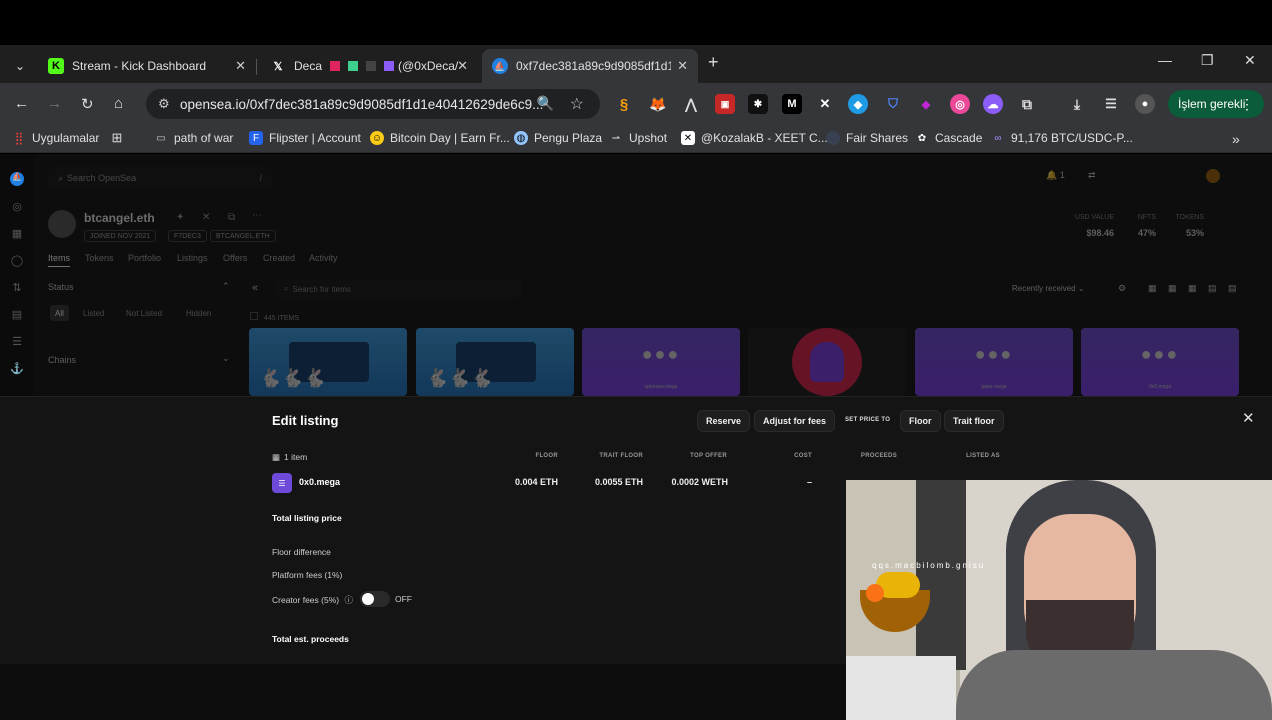  I want to click on nft-card: 🐇🐇🐇, so click(328, 362).